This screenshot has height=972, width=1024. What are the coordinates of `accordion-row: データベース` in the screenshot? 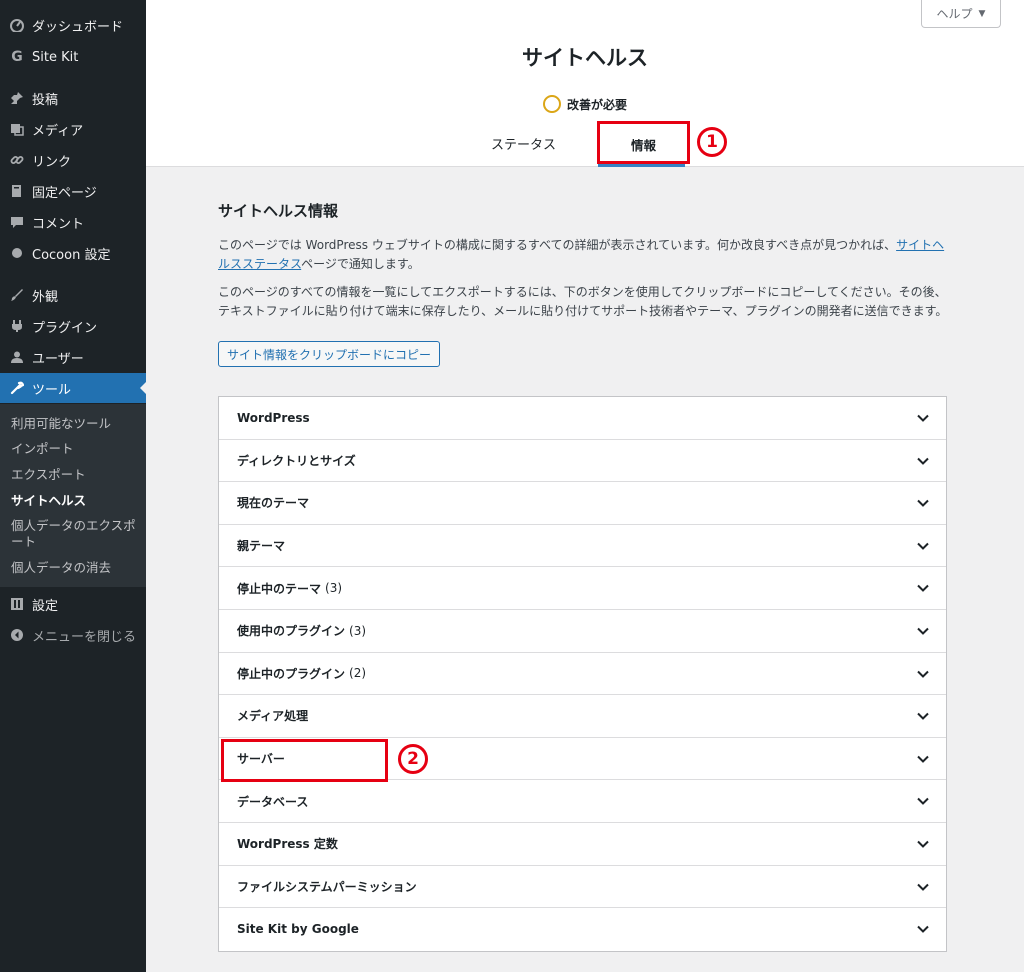 It's located at (582, 801).